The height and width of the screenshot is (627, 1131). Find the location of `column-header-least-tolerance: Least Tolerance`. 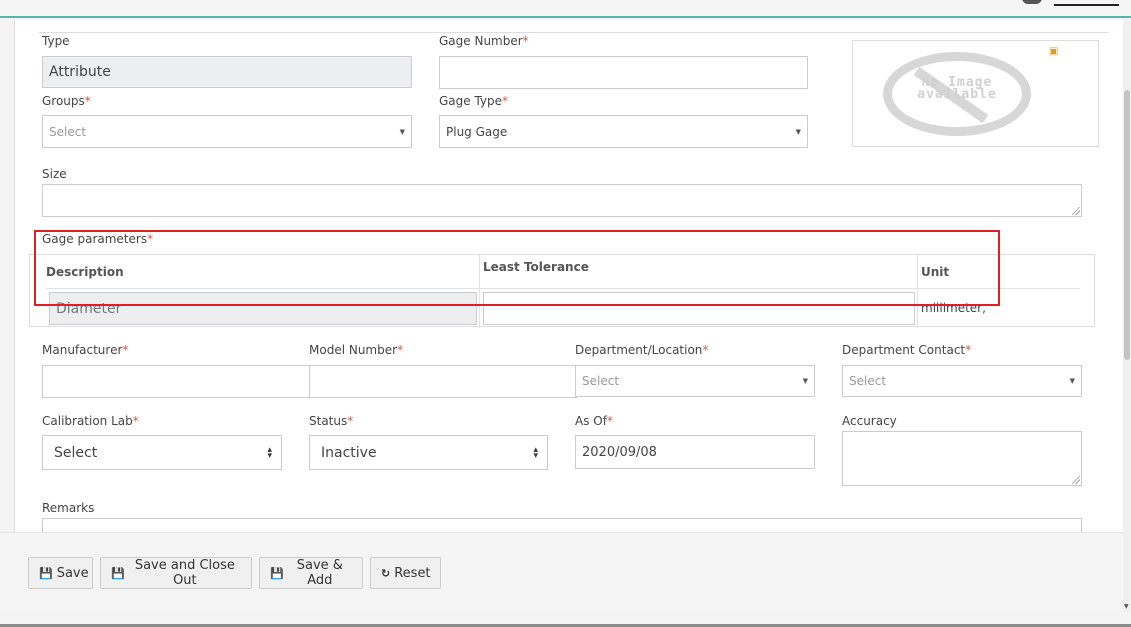

column-header-least-tolerance: Least Tolerance is located at coordinates (536, 267).